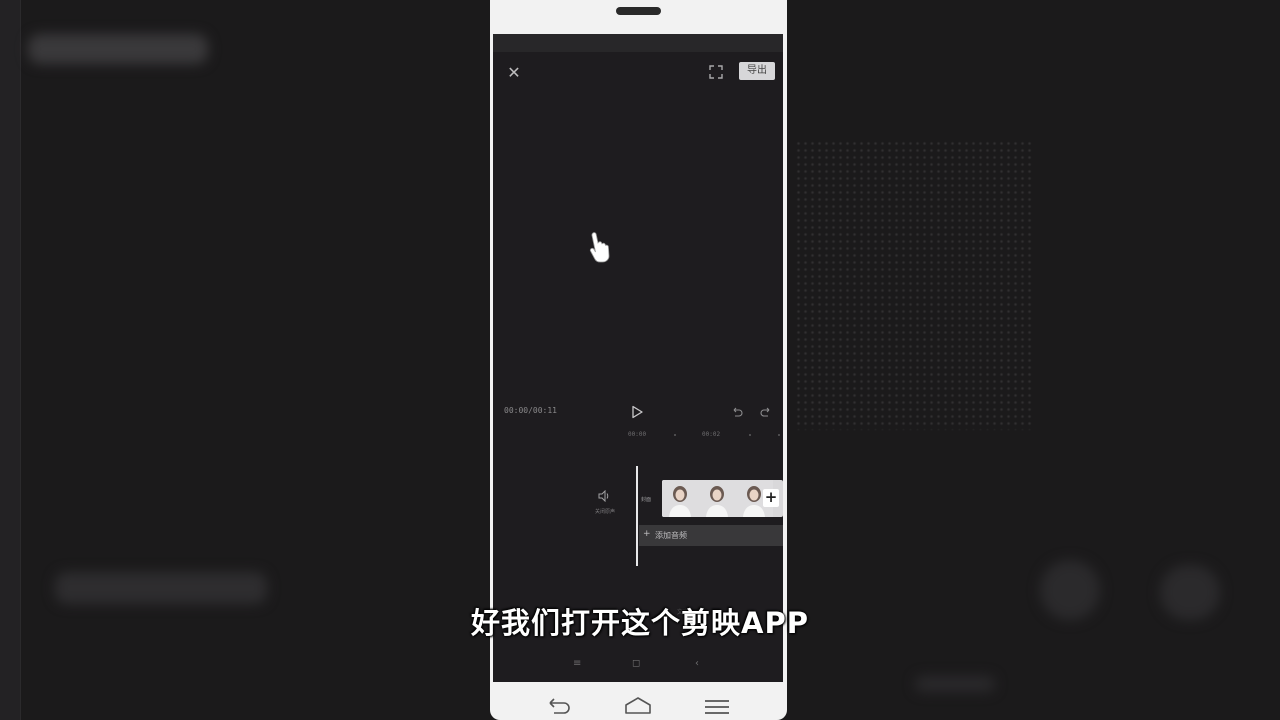 This screenshot has width=1280, height=720. What do you see at coordinates (514, 73) in the screenshot?
I see `close-icon: ✕` at bounding box center [514, 73].